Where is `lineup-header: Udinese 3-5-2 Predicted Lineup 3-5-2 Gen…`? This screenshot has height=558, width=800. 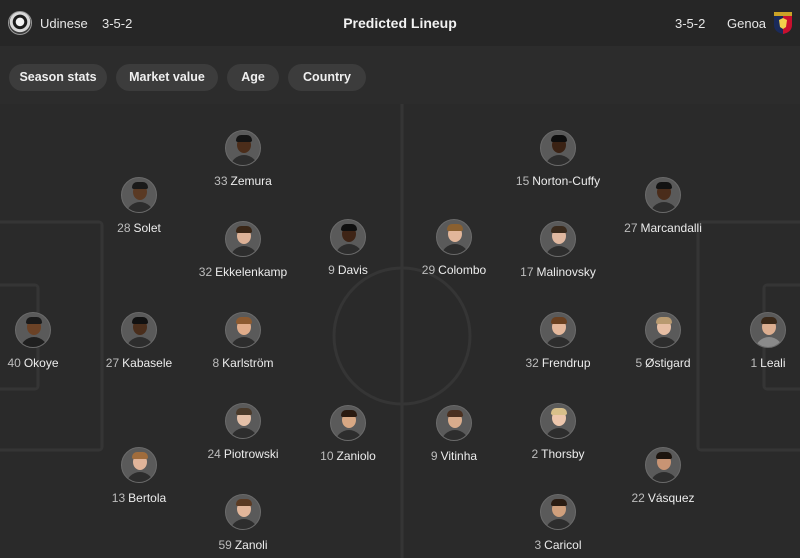 lineup-header: Udinese 3-5-2 Predicted Lineup 3-5-2 Gen… is located at coordinates (400, 23).